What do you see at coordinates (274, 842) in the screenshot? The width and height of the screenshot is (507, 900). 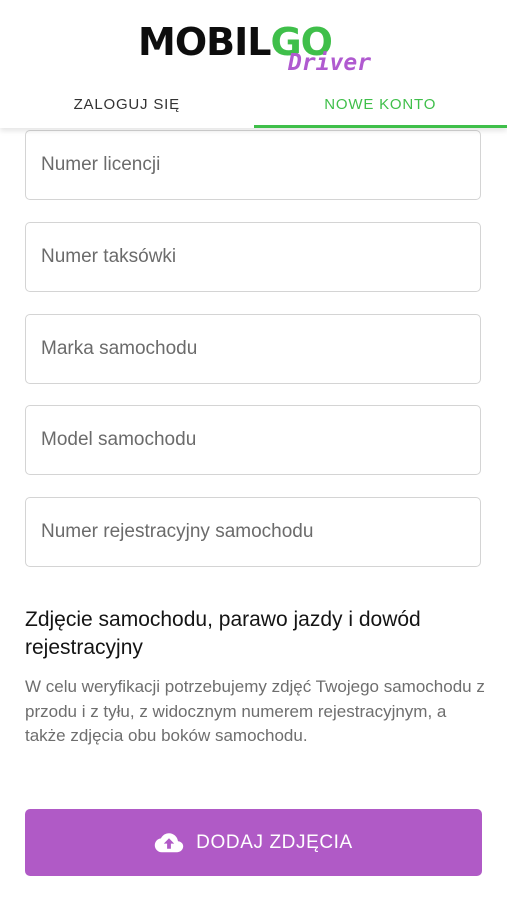 I see `add-photos-button-label: DODAJ ZDJĘCIA` at bounding box center [274, 842].